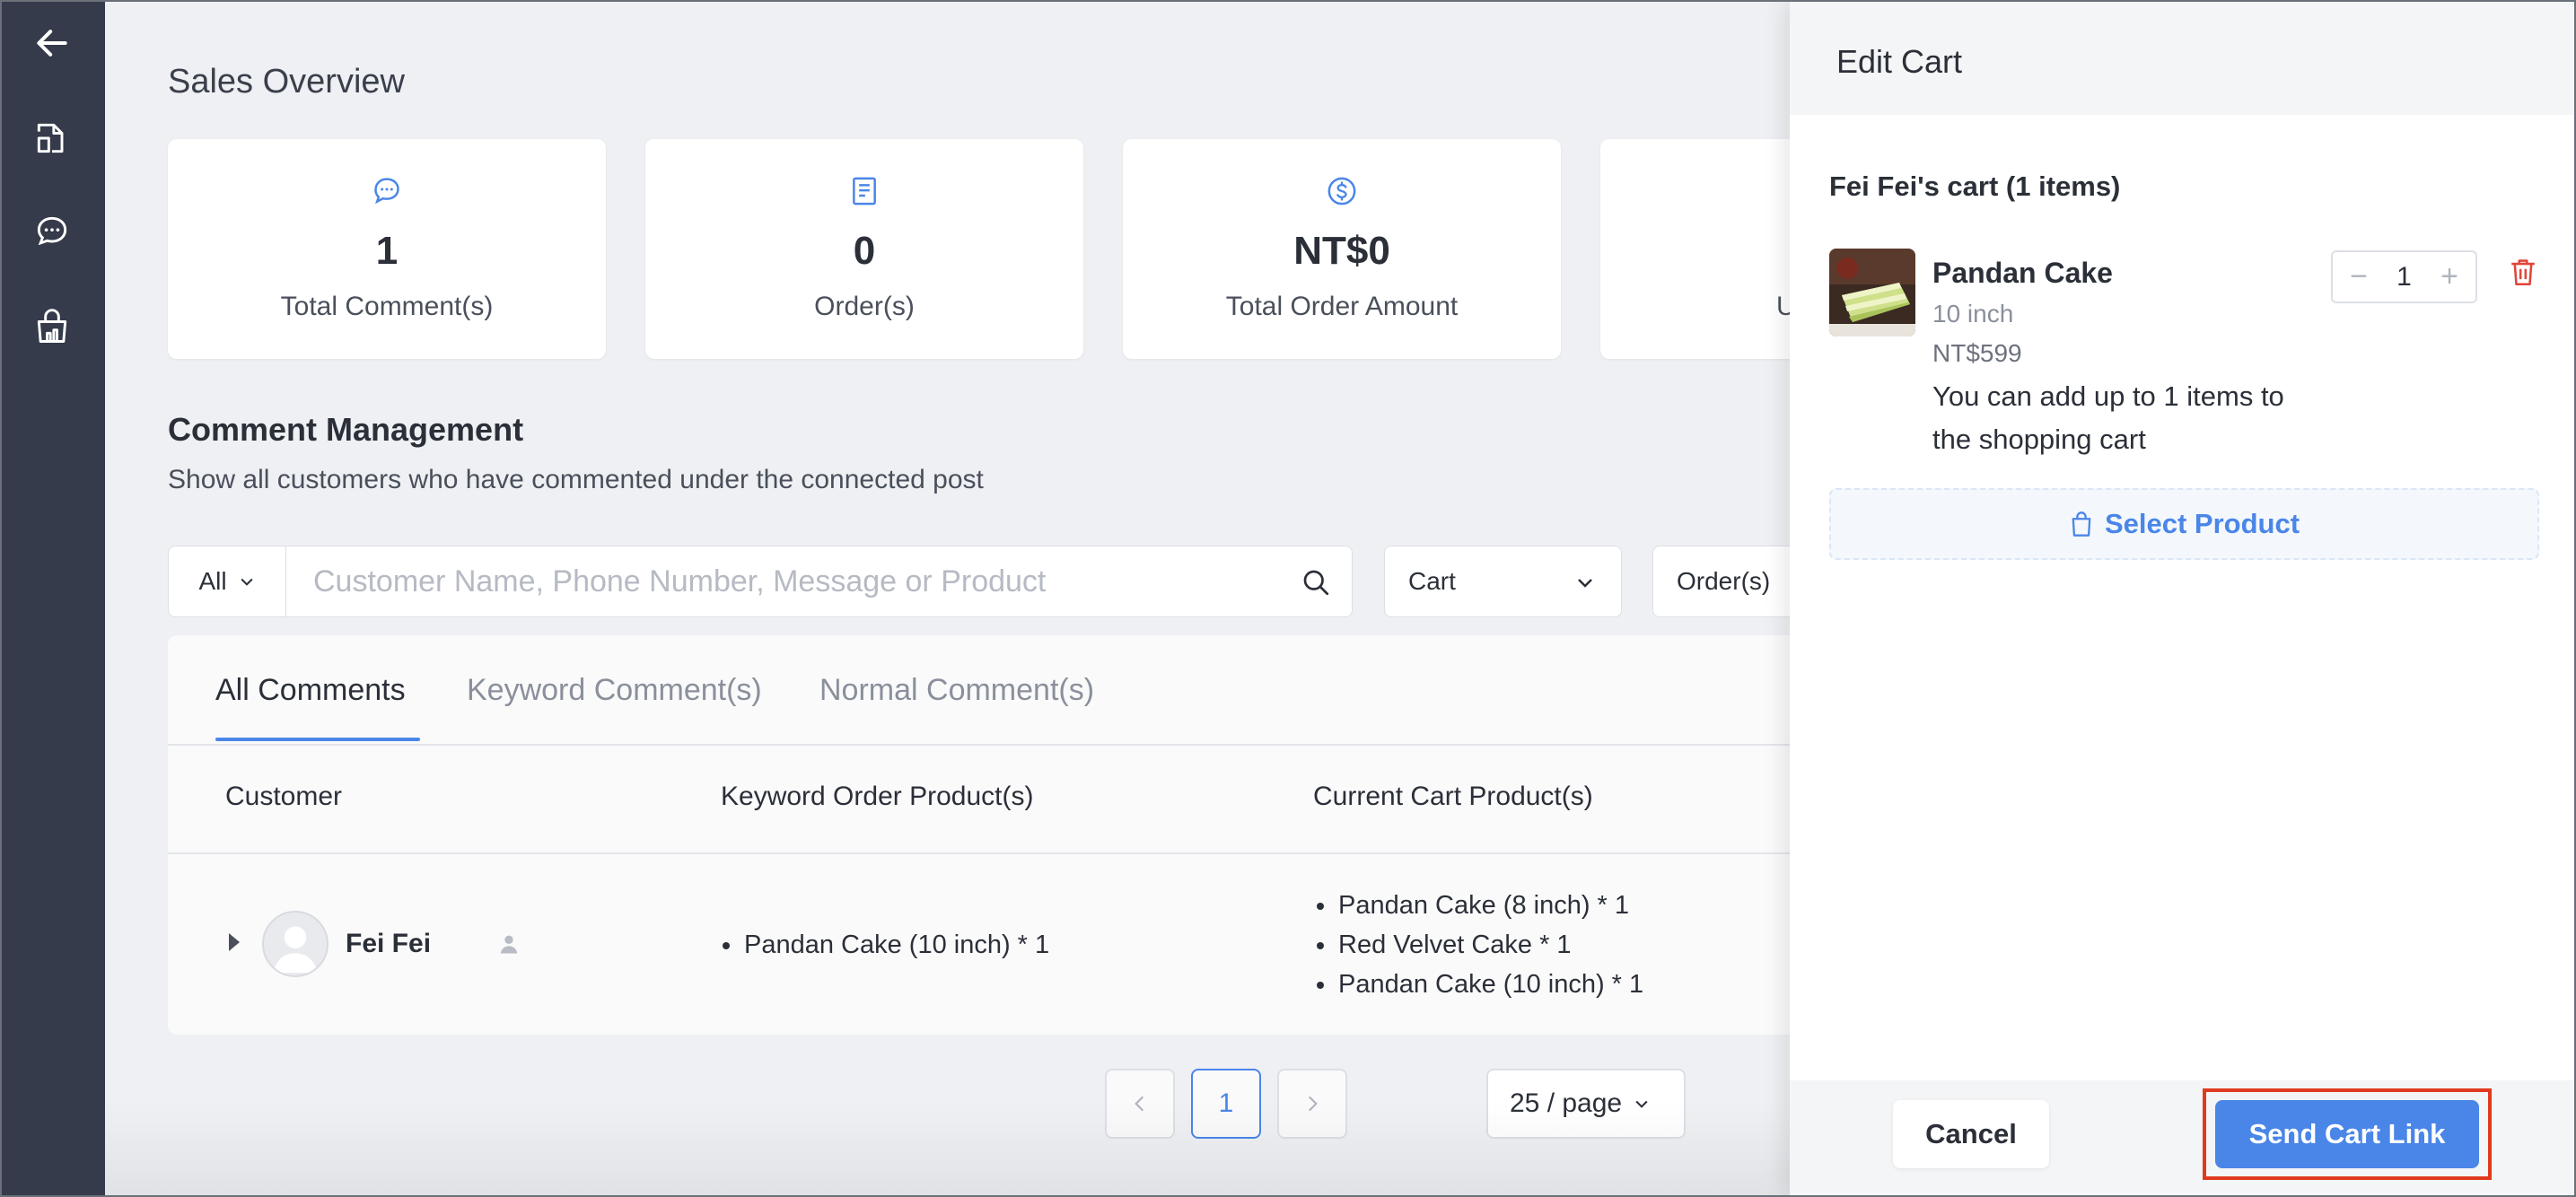  What do you see at coordinates (1479, 905) in the screenshot?
I see `list-item: Pandan Cake (8 inch) * 1` at bounding box center [1479, 905].